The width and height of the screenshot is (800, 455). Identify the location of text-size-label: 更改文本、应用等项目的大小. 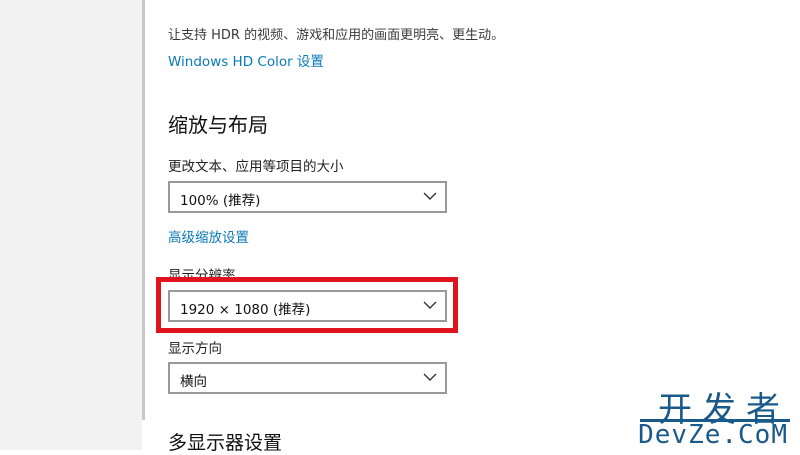
(256, 167).